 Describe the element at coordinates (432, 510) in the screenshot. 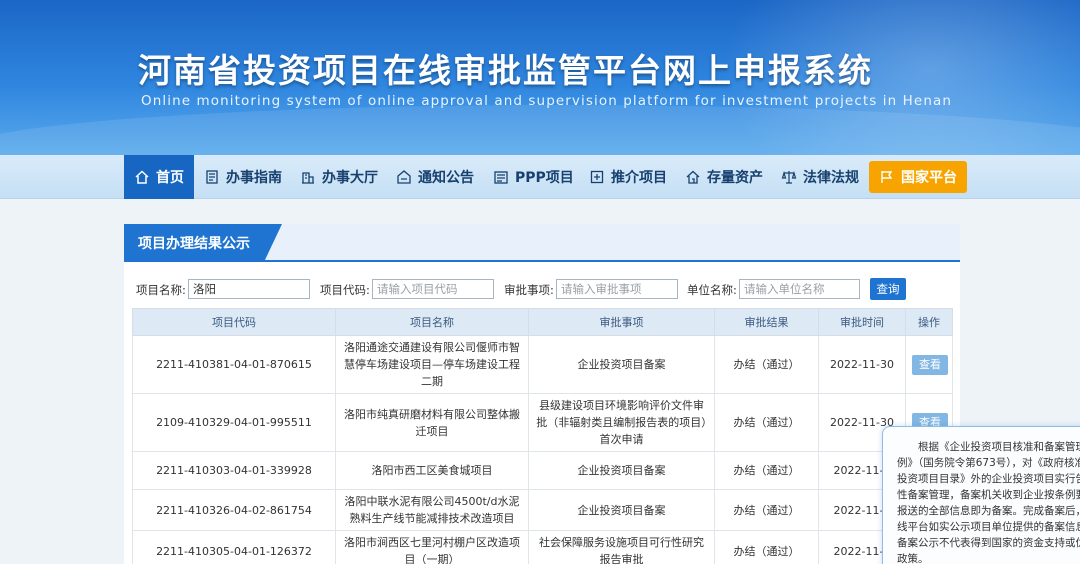

I see `cell-name: 洛阳中联水泥有限公司4500t/d水泥熟料生产线节能减排技术改造项目` at that location.